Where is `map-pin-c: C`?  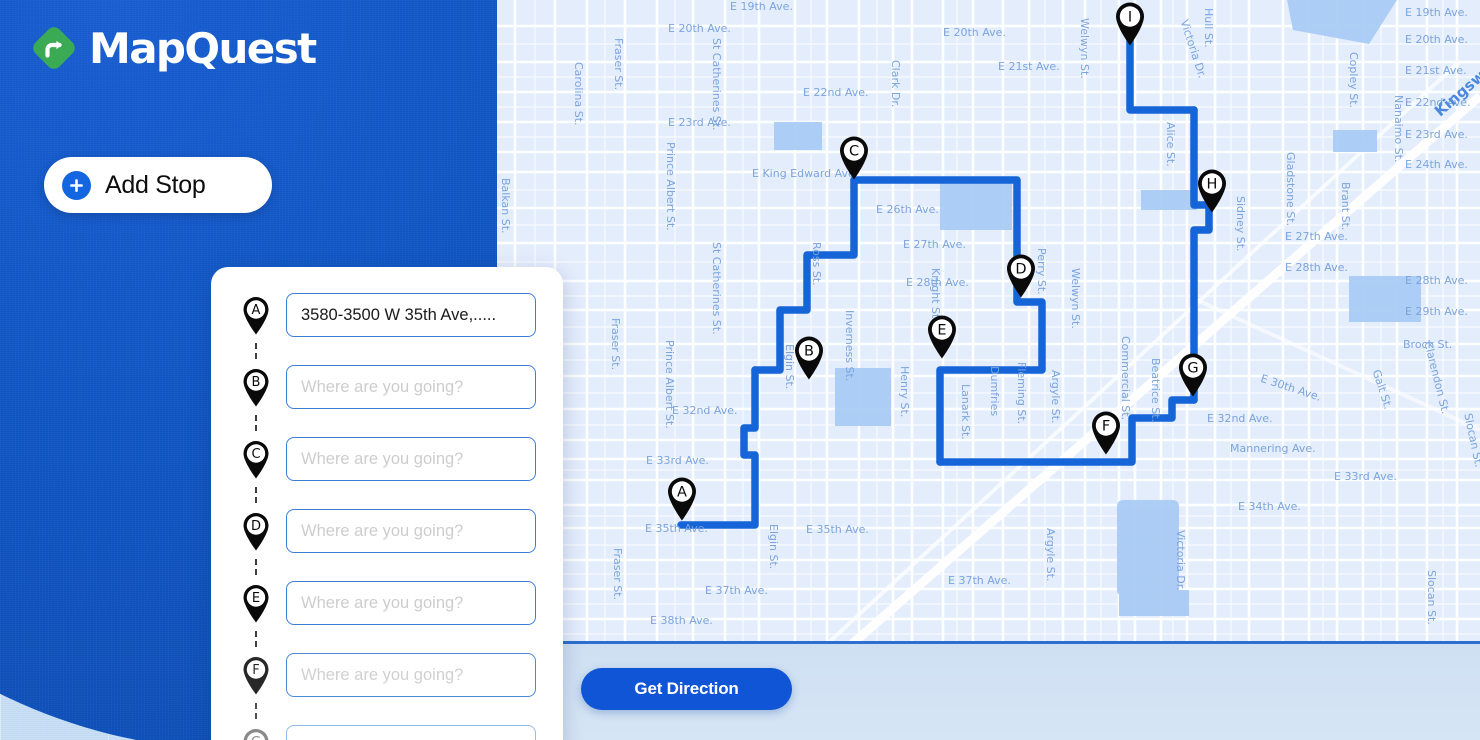 map-pin-c: C is located at coordinates (854, 157).